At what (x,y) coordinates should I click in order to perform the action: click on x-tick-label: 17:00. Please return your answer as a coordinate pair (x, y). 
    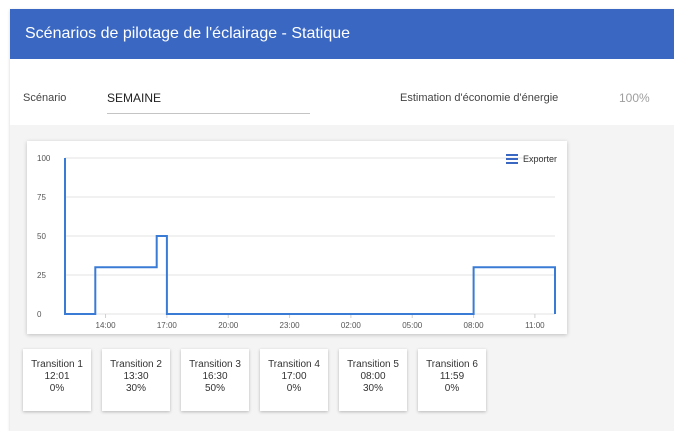
    Looking at the image, I should click on (167, 325).